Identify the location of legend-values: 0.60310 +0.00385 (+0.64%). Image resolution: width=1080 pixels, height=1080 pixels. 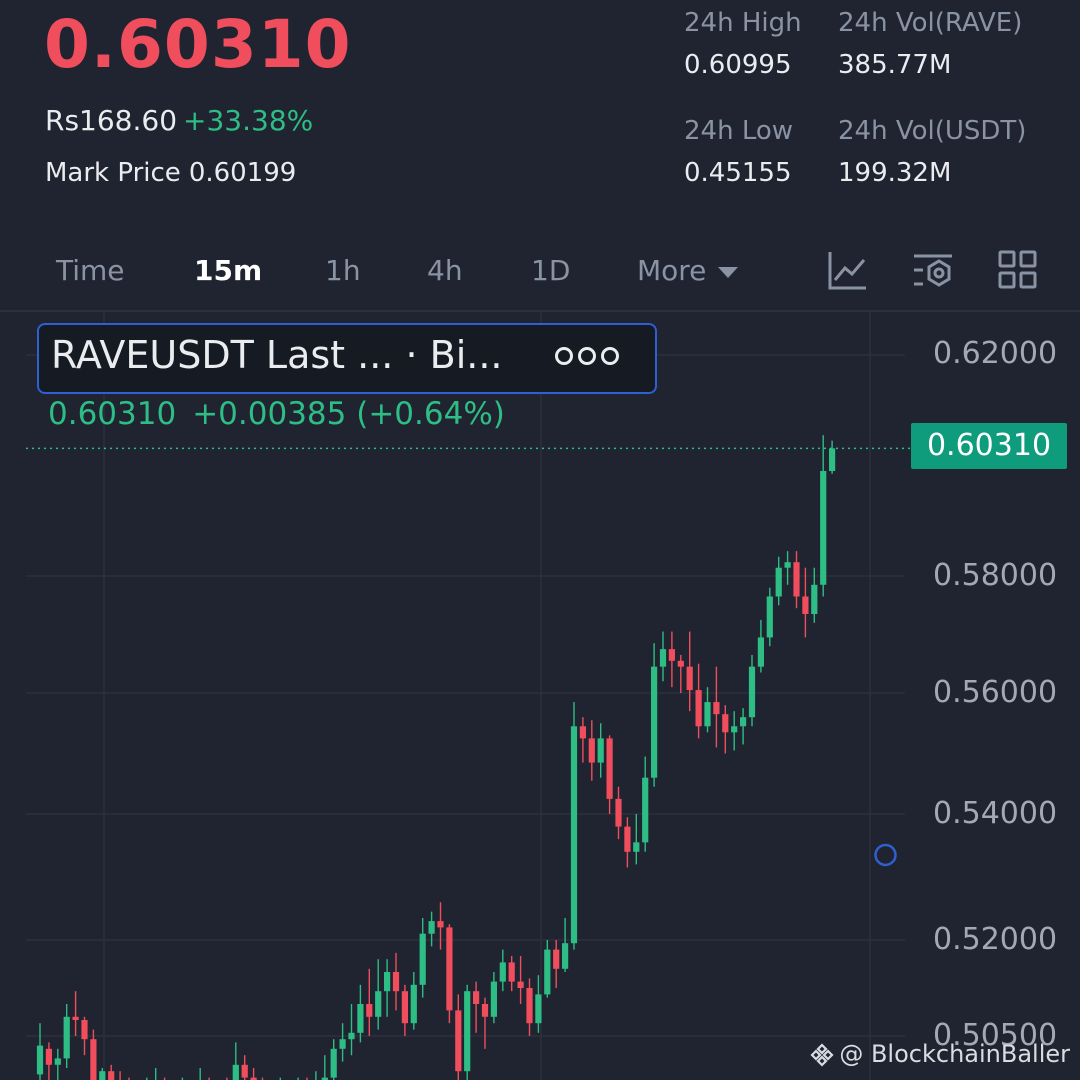
(276, 414).